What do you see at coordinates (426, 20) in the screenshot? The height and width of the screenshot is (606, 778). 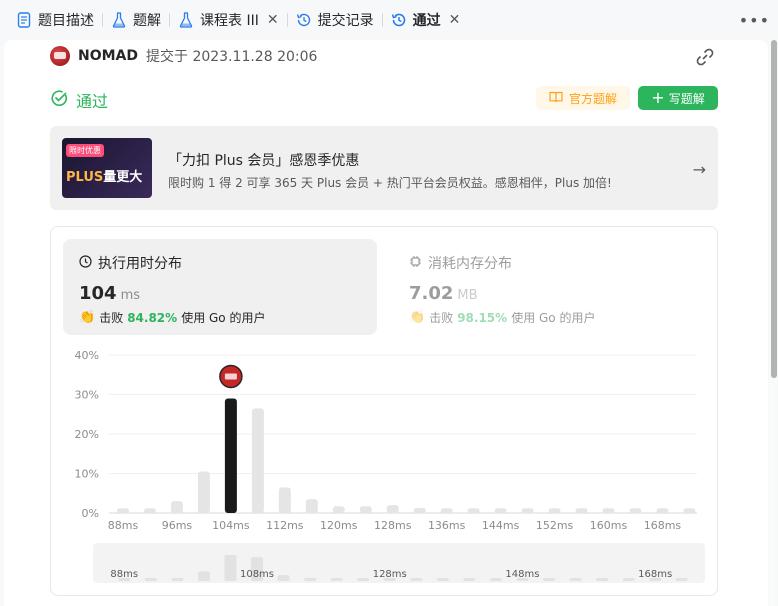 I see `tab-accepted: 通过 ✕` at bounding box center [426, 20].